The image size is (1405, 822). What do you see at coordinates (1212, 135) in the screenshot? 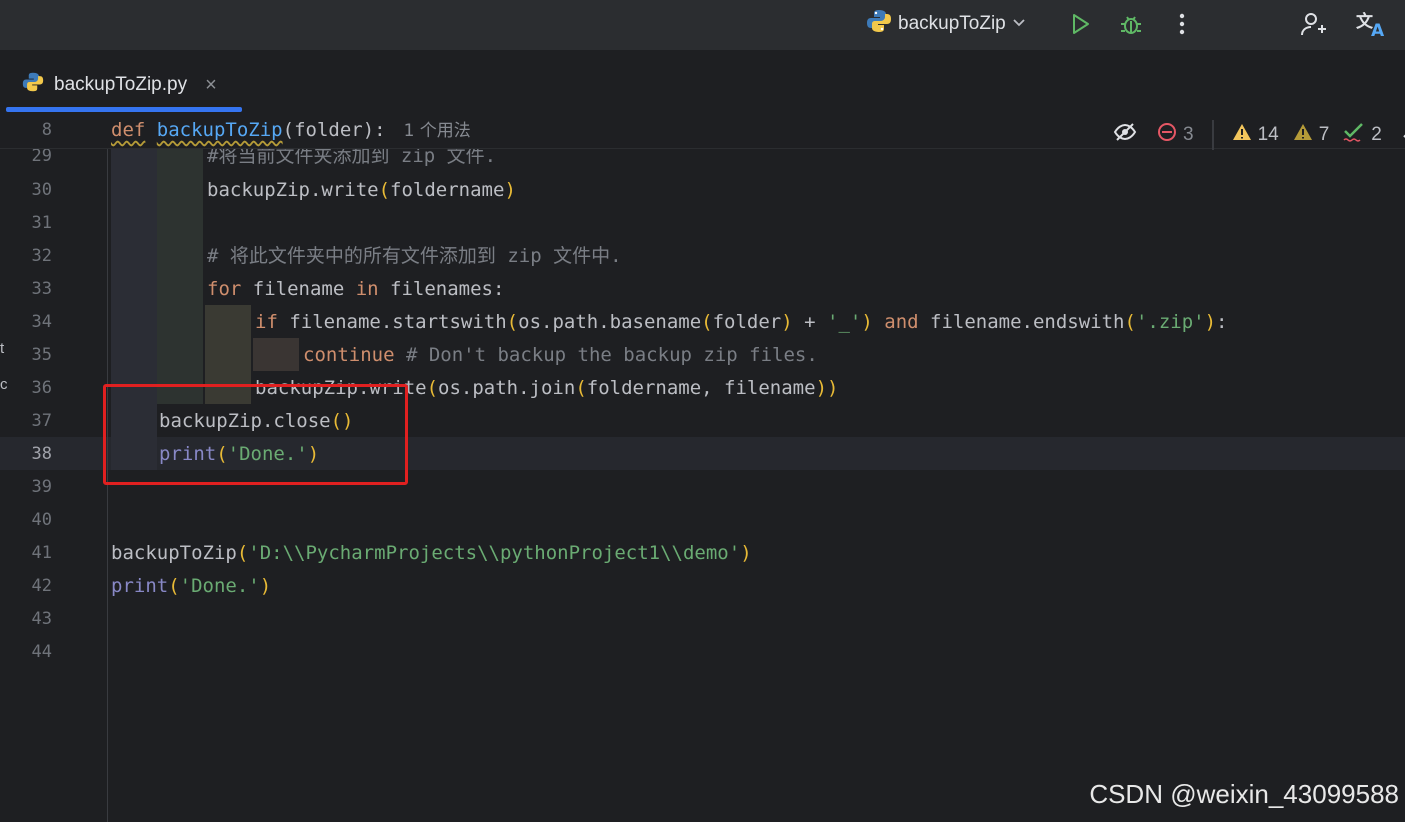
I see `divider` at bounding box center [1212, 135].